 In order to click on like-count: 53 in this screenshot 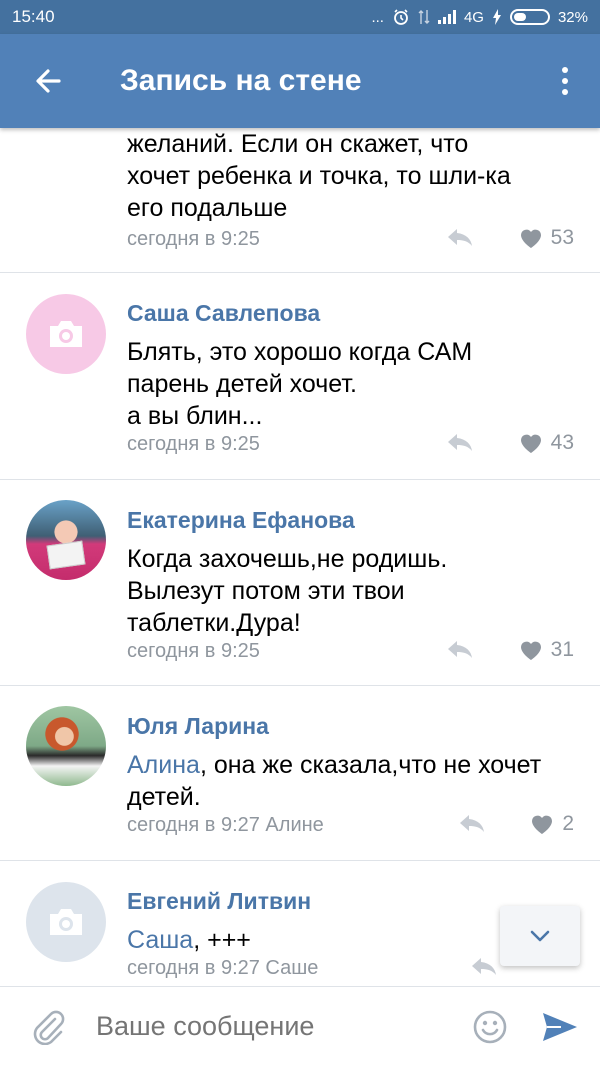, I will do `click(562, 237)`.